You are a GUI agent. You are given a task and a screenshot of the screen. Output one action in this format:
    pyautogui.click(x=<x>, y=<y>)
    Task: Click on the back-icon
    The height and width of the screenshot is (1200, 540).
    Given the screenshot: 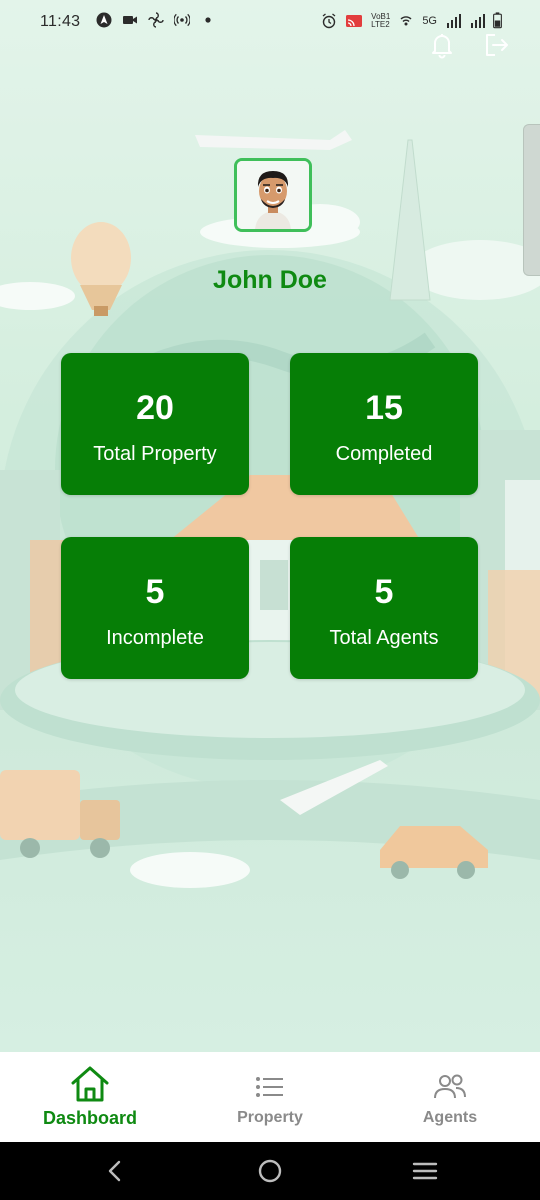 What is the action you would take?
    pyautogui.click(x=115, y=1171)
    